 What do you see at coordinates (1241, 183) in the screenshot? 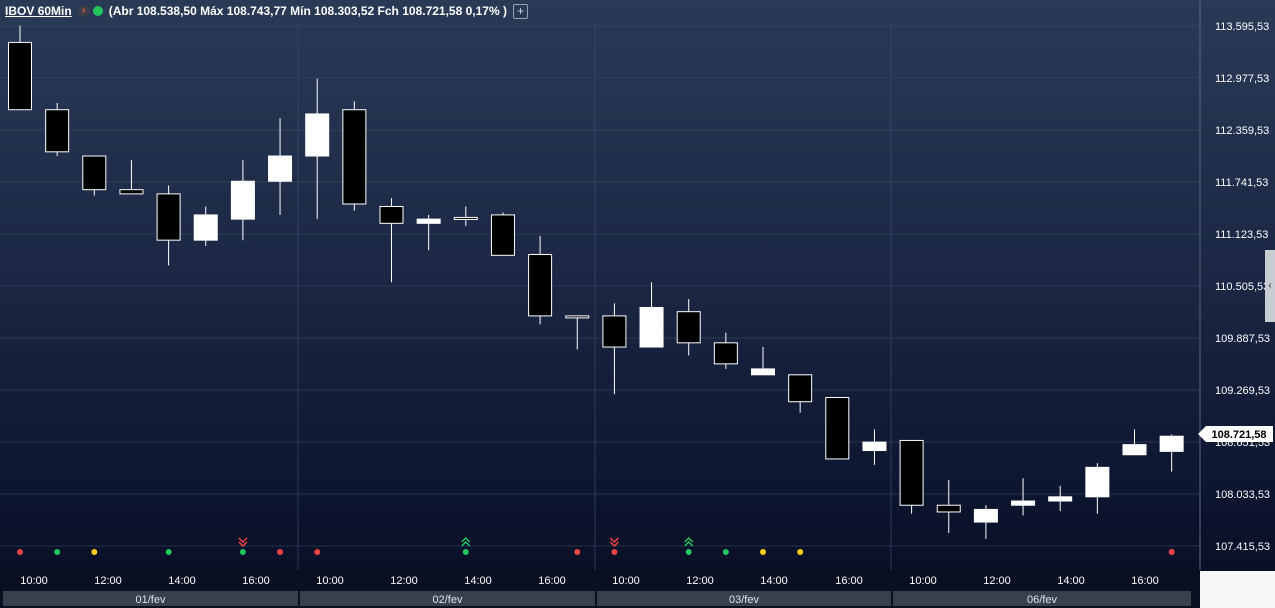
I see `price-tick-label: 111.741,53` at bounding box center [1241, 183].